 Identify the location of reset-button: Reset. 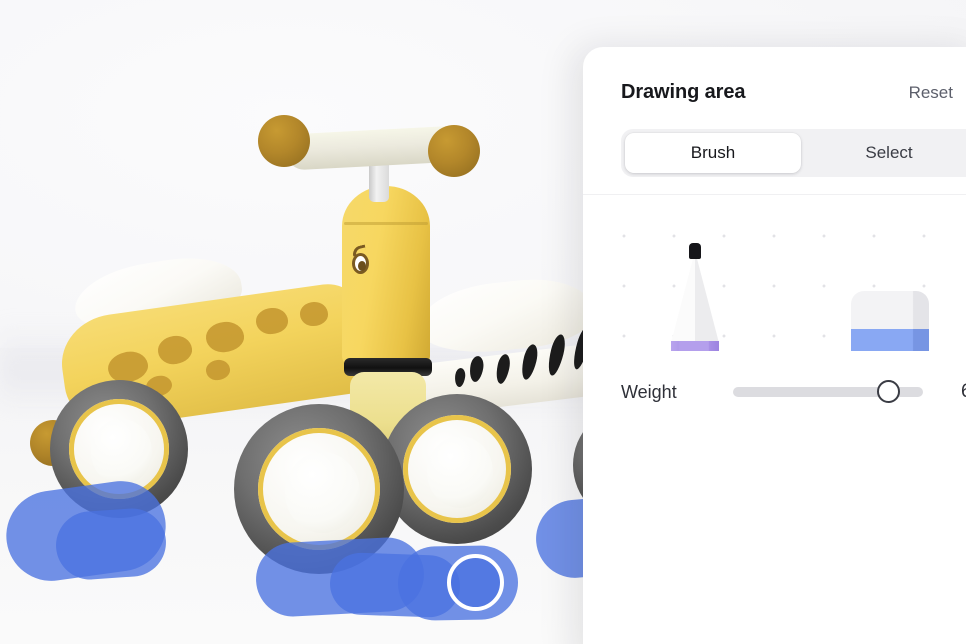
(931, 93).